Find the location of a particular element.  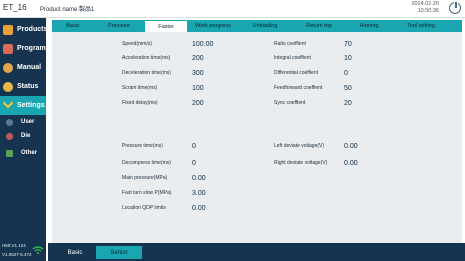

param-label: Fast turn slow P(MPa) is located at coordinates (147, 193).